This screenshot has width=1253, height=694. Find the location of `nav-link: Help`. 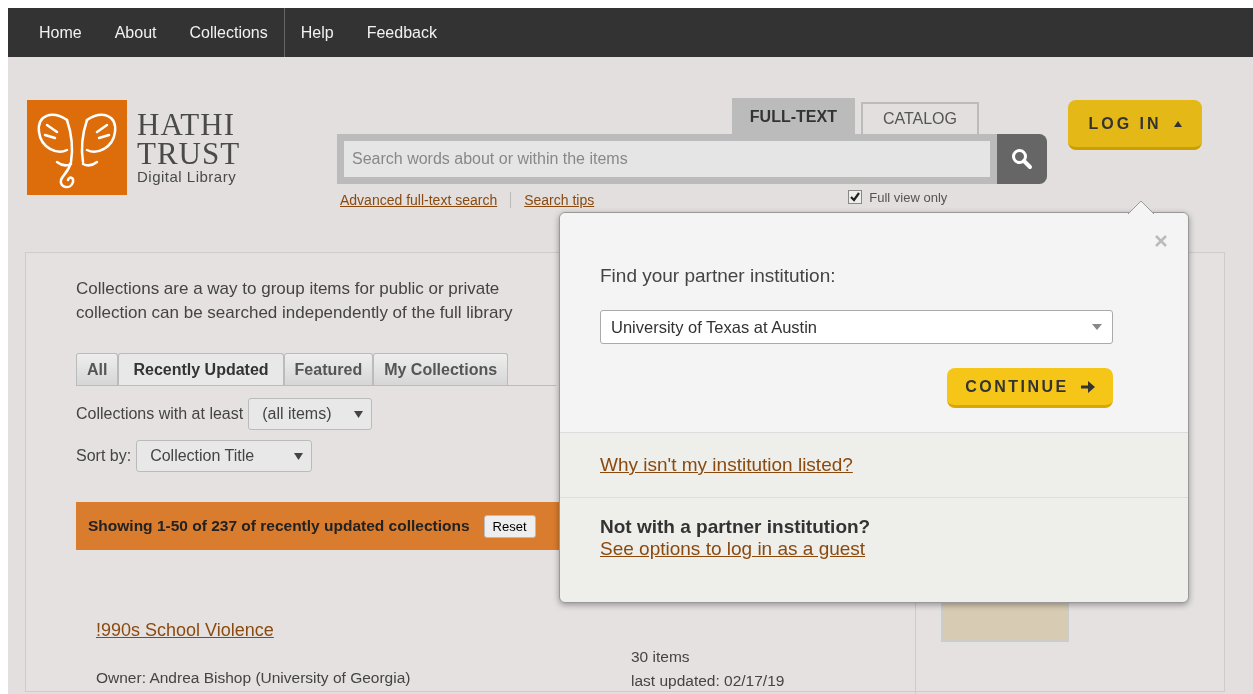

nav-link: Help is located at coordinates (317, 32).